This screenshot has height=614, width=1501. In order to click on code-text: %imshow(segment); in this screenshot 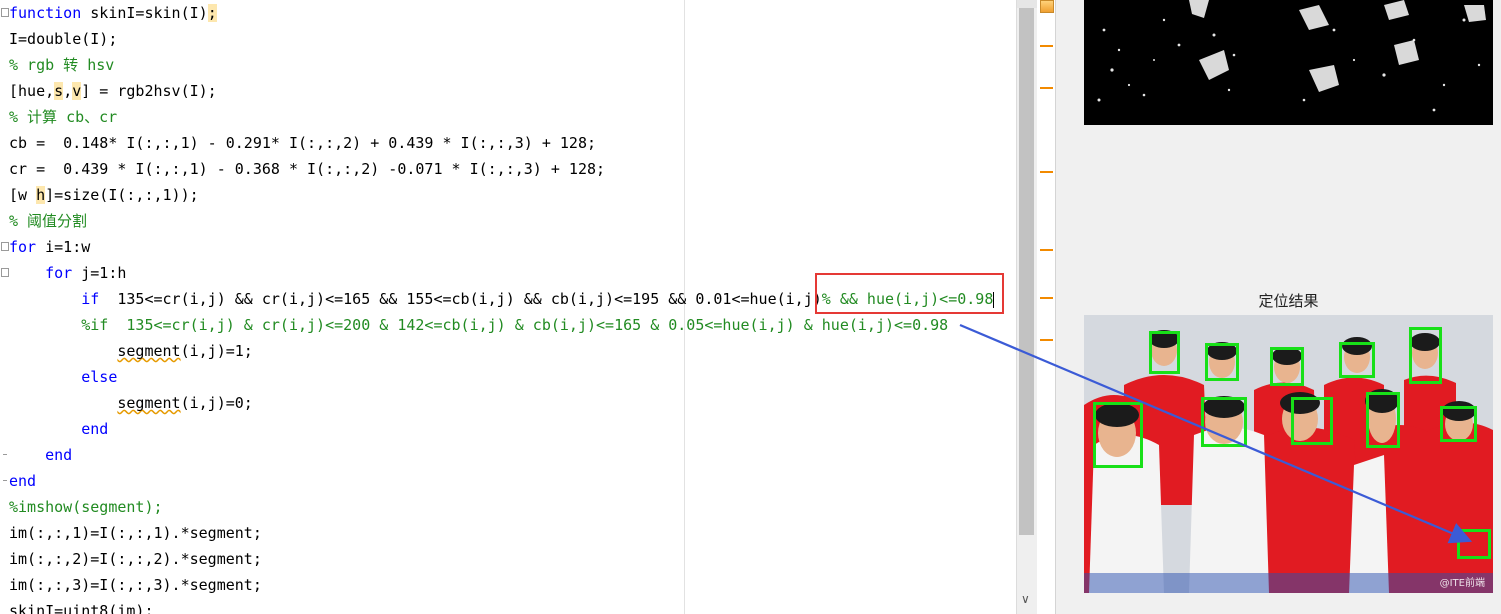, I will do `click(86, 507)`.